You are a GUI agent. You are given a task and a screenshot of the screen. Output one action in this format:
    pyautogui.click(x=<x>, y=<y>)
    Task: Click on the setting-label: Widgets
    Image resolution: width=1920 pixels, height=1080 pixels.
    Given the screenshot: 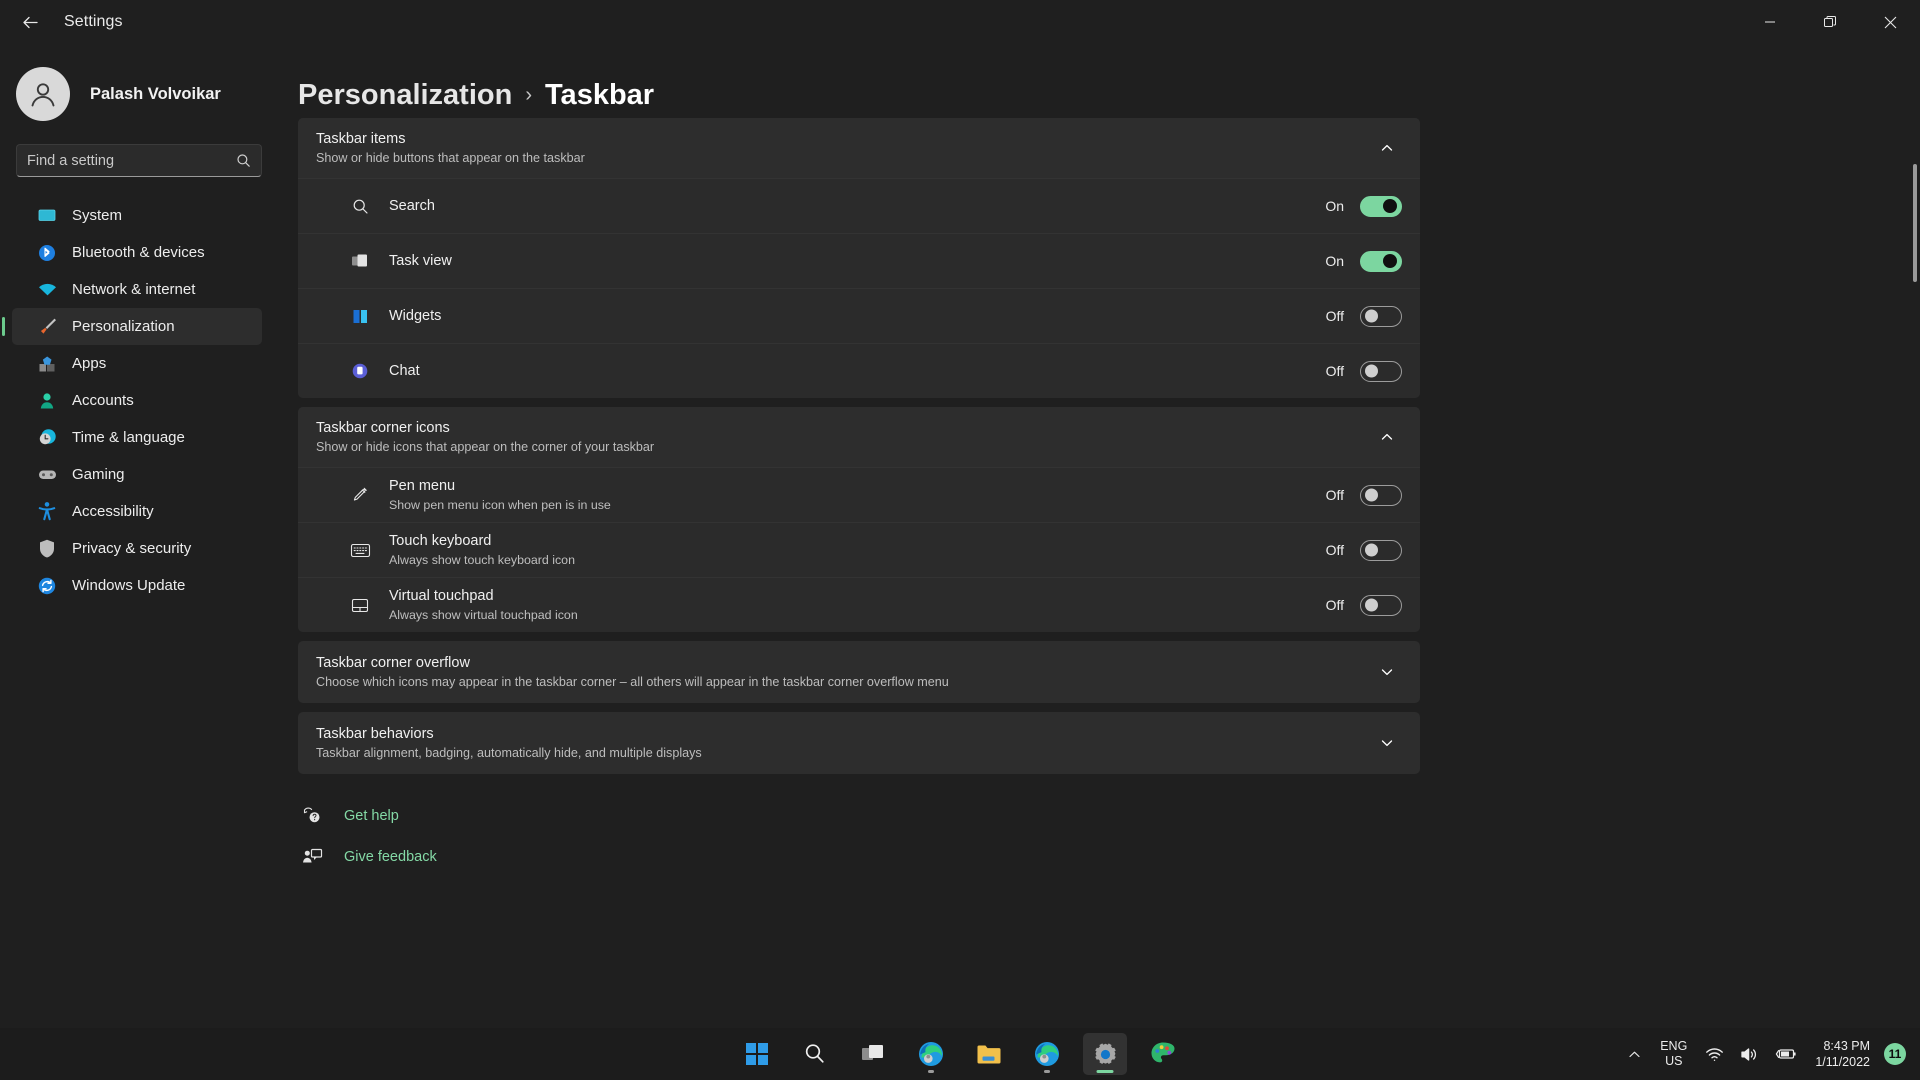 What is the action you would take?
    pyautogui.click(x=415, y=315)
    